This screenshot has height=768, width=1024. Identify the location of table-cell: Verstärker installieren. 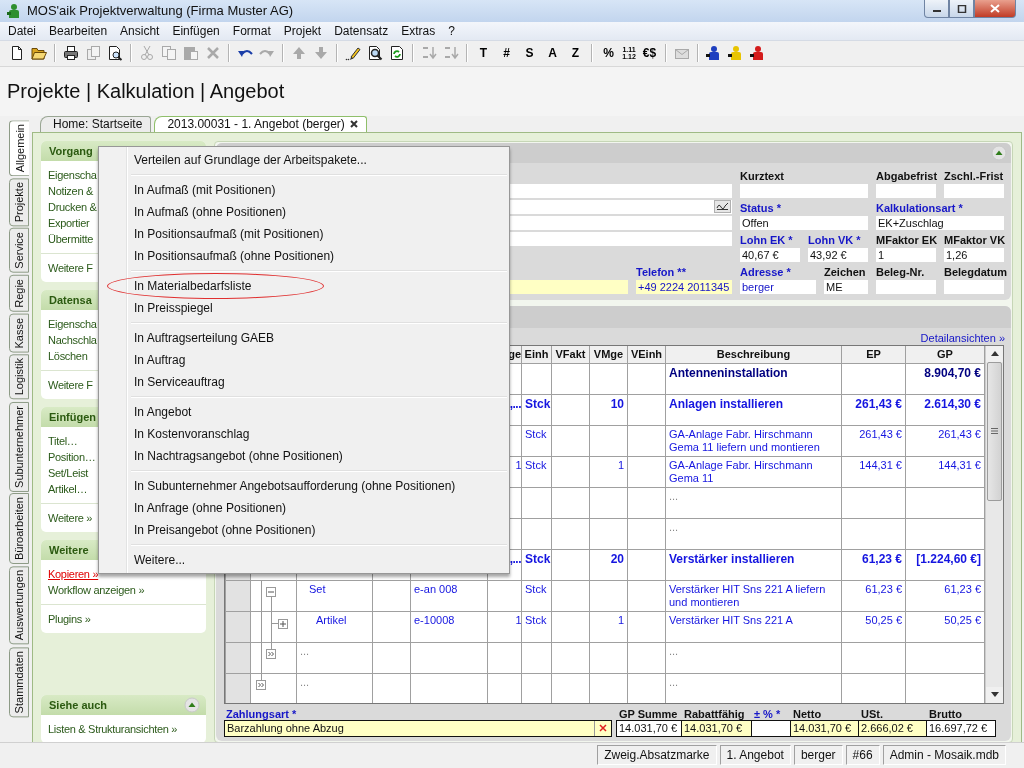
(753, 565).